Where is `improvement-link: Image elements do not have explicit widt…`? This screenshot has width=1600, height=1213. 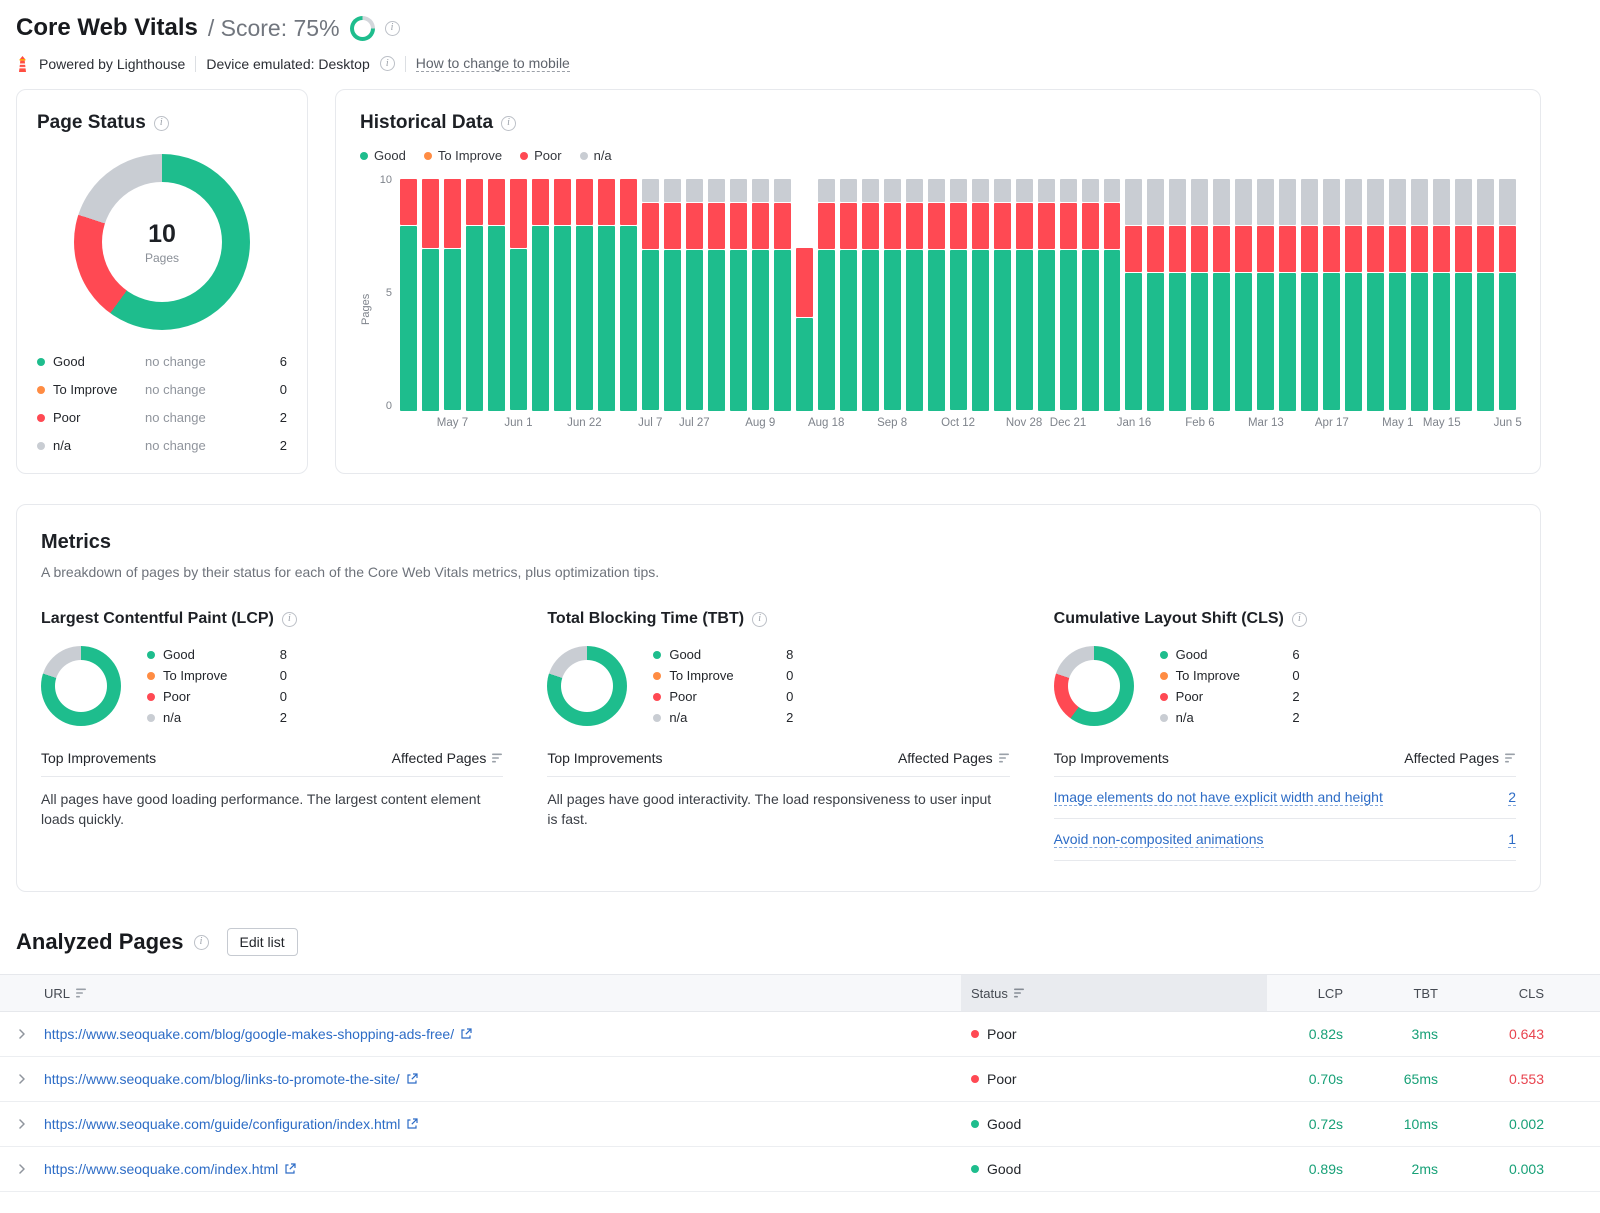 improvement-link: Image elements do not have explicit widt… is located at coordinates (1218, 797).